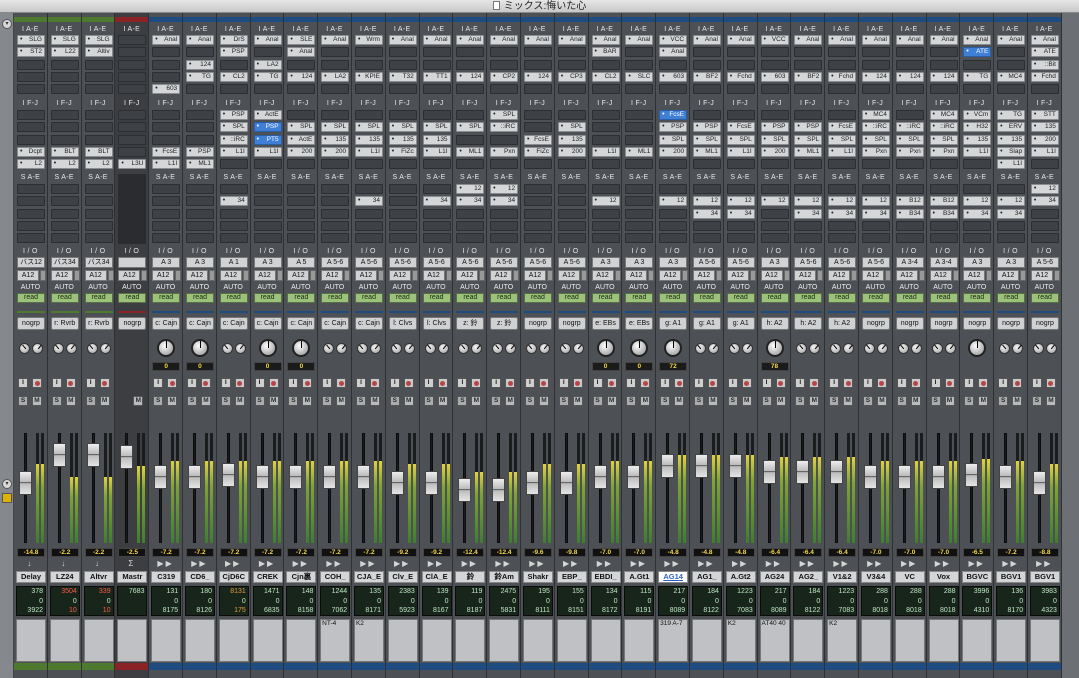 The image size is (1079, 678). I want to click on comments-field, so click(808, 640).